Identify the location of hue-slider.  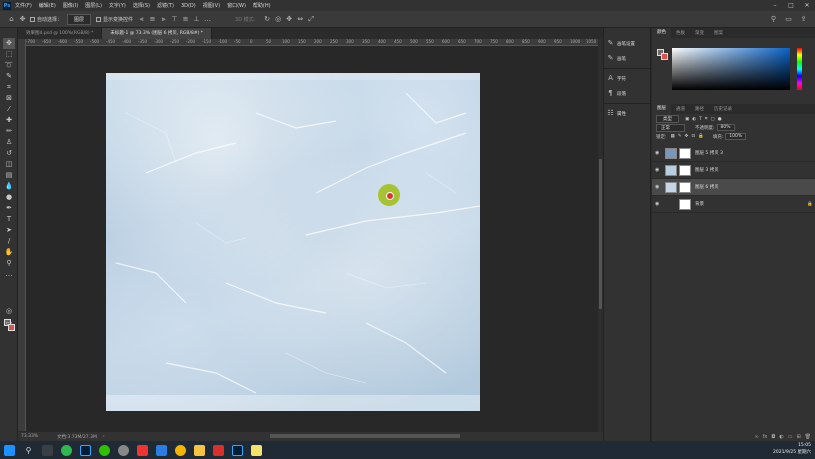
(799, 69).